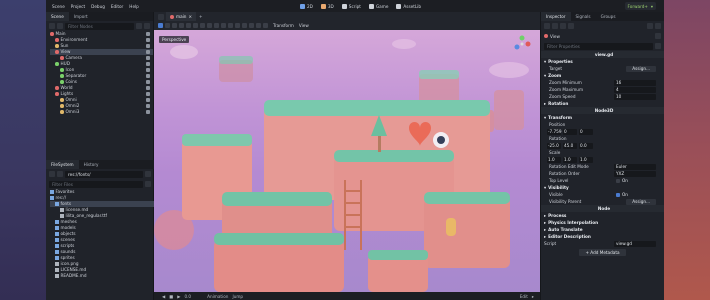 This screenshot has width=710, height=300. I want to click on main-screen-script: Script, so click(351, 6).